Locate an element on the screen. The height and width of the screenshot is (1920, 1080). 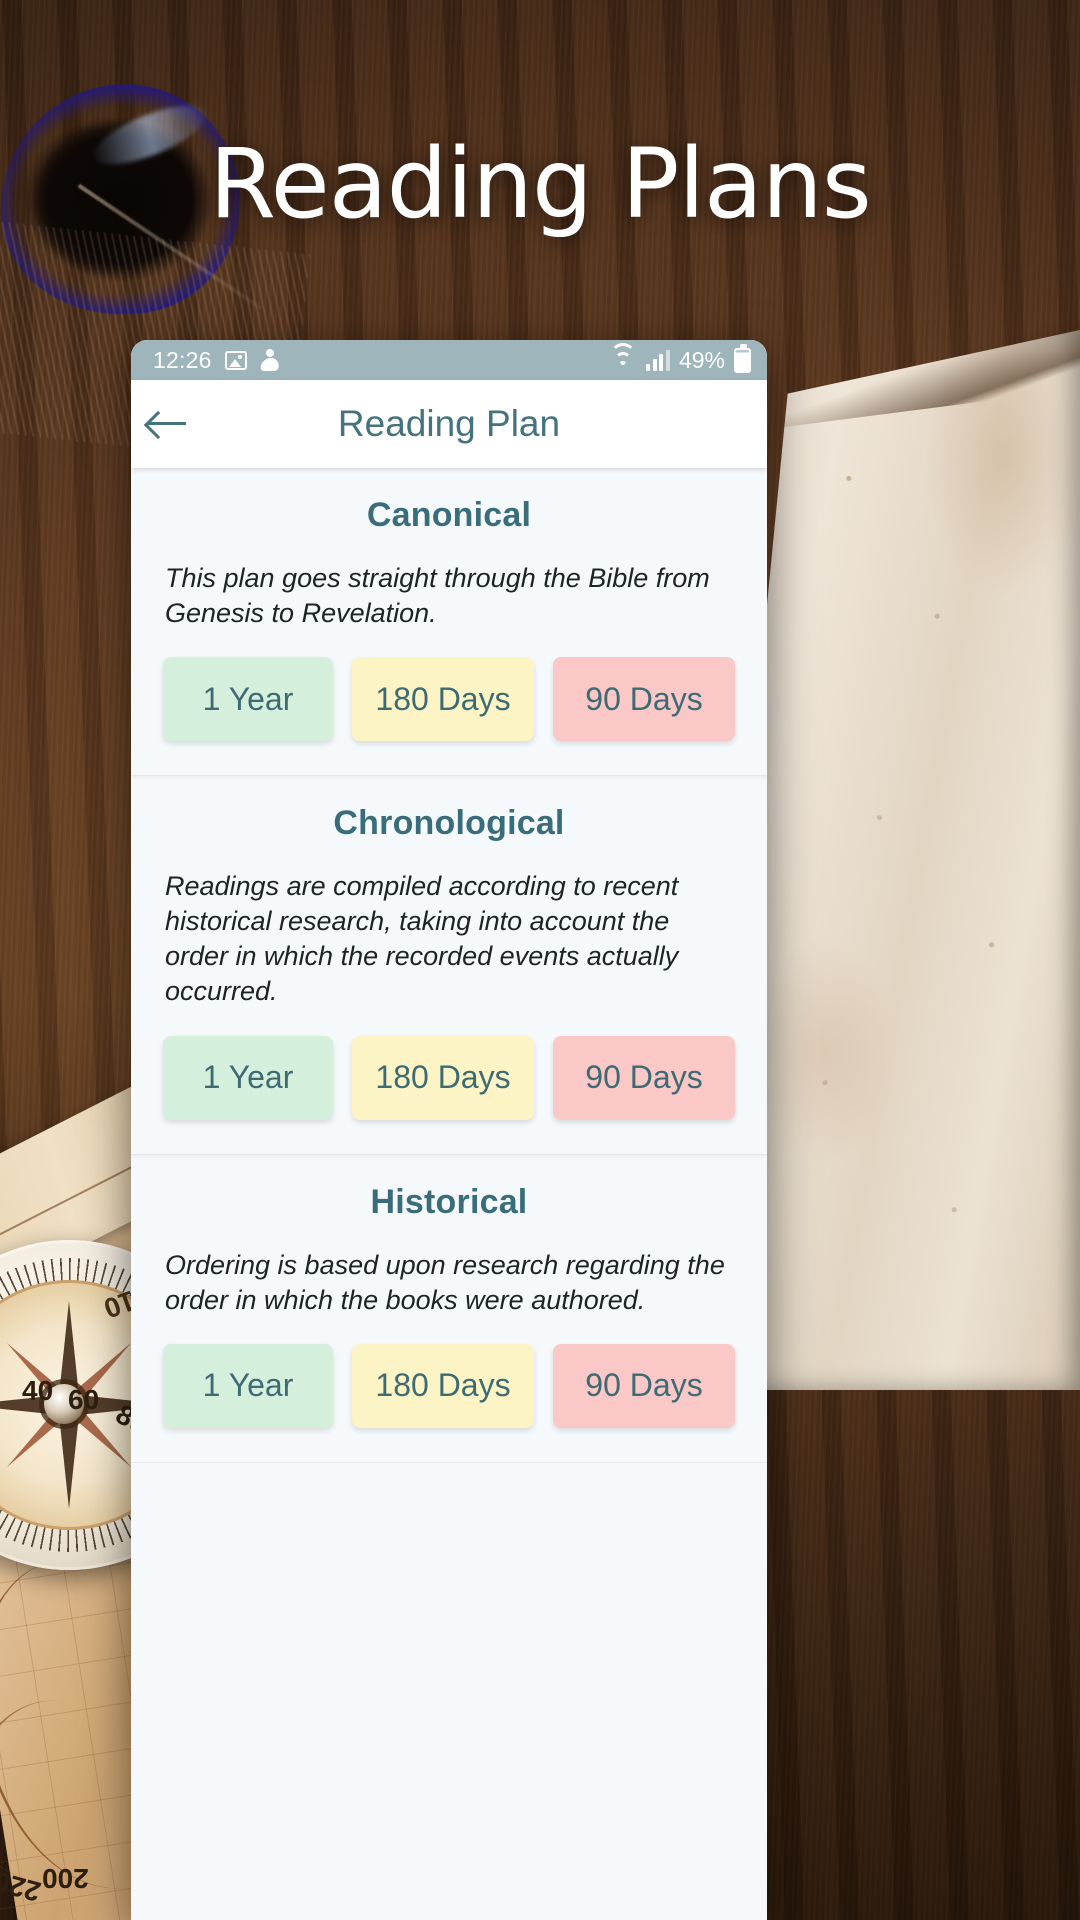
status-bar: 12:26 49% is located at coordinates (449, 360).